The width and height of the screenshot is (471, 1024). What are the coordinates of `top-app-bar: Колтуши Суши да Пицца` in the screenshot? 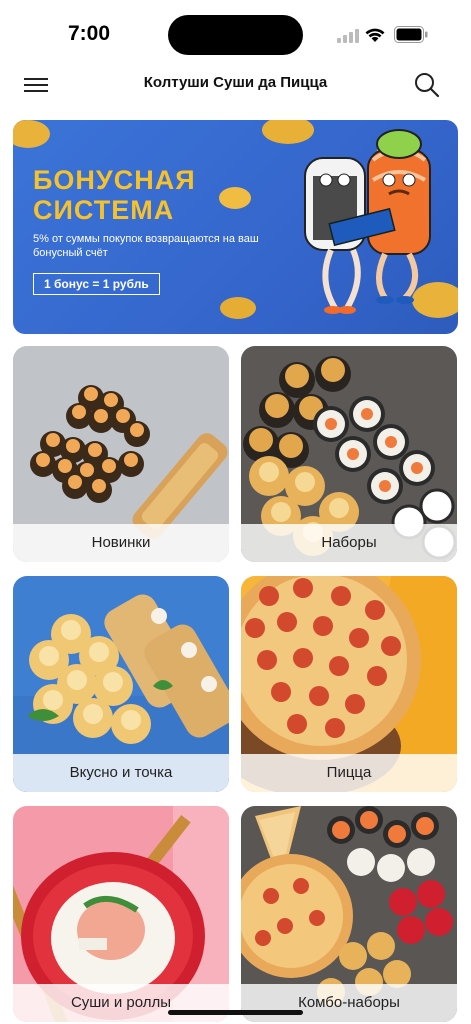 It's located at (235, 85).